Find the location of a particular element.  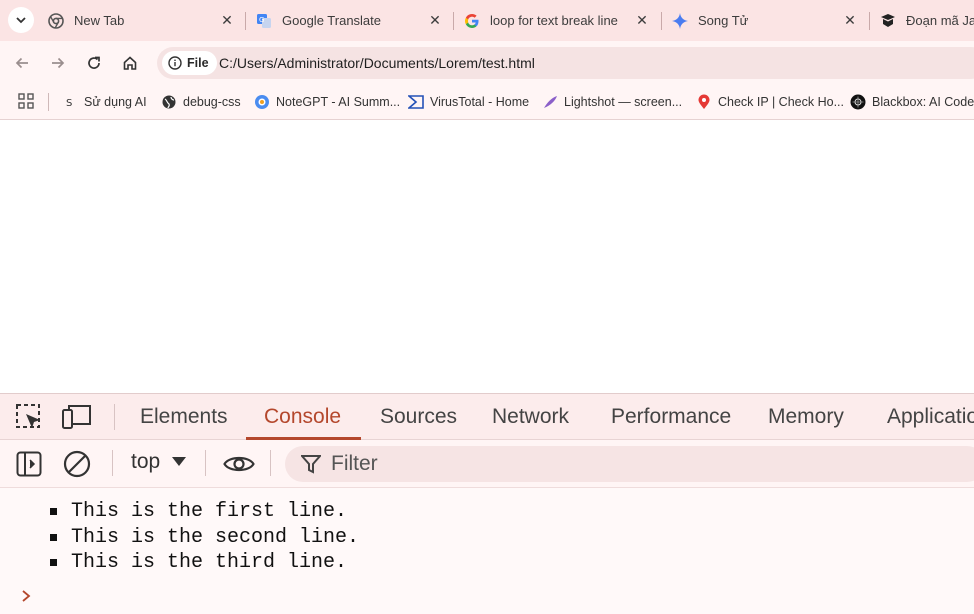

forward-arrow-icon is located at coordinates (58, 63).